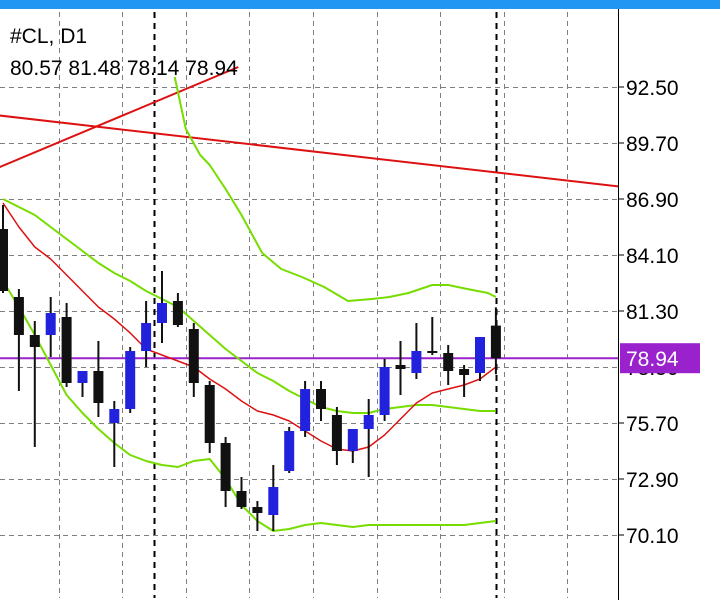 The height and width of the screenshot is (605, 720). Describe the element at coordinates (652, 359) in the screenshot. I see `current-price-label: 78.94` at that location.